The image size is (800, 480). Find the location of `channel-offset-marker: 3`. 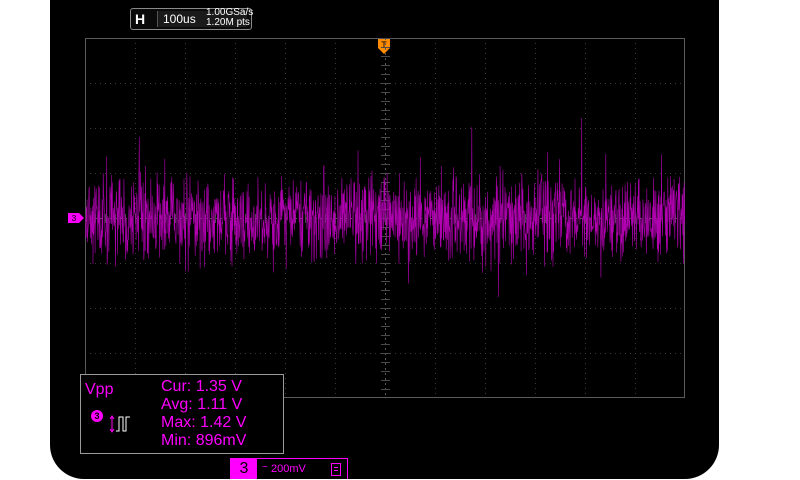

channel-offset-marker: 3 is located at coordinates (76, 218).